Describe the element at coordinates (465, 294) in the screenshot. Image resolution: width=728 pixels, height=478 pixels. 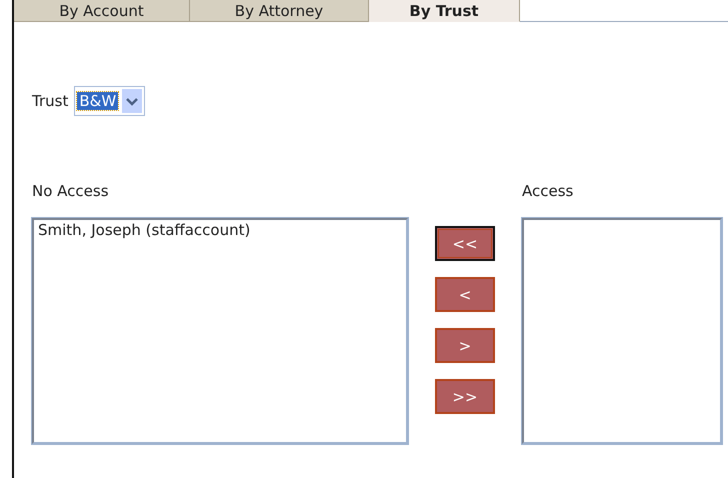
I see `move-button: <` at that location.